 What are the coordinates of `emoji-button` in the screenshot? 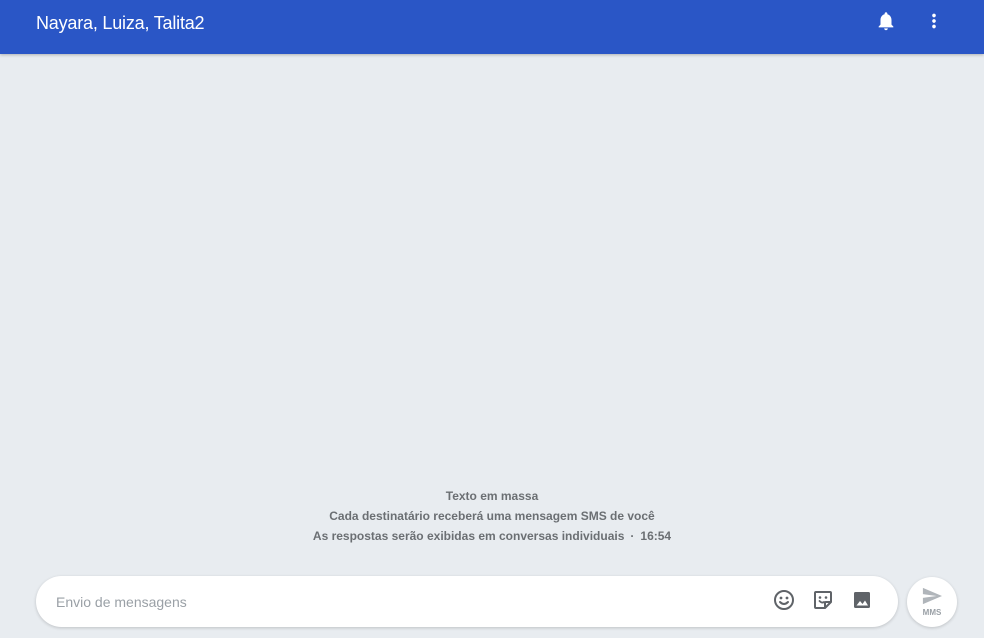 It's located at (784, 602).